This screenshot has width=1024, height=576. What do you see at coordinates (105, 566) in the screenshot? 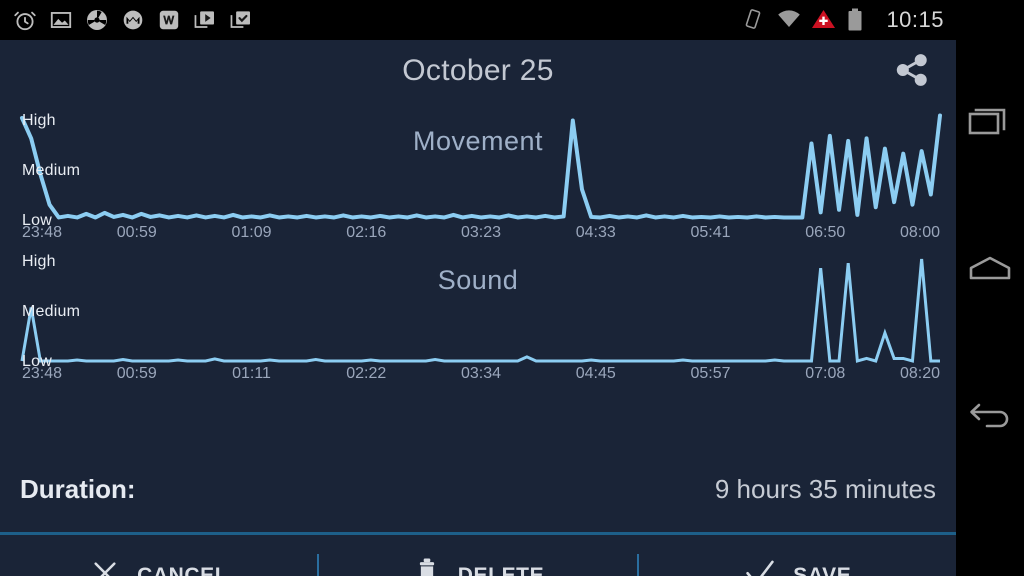
I see `close-icon` at bounding box center [105, 566].